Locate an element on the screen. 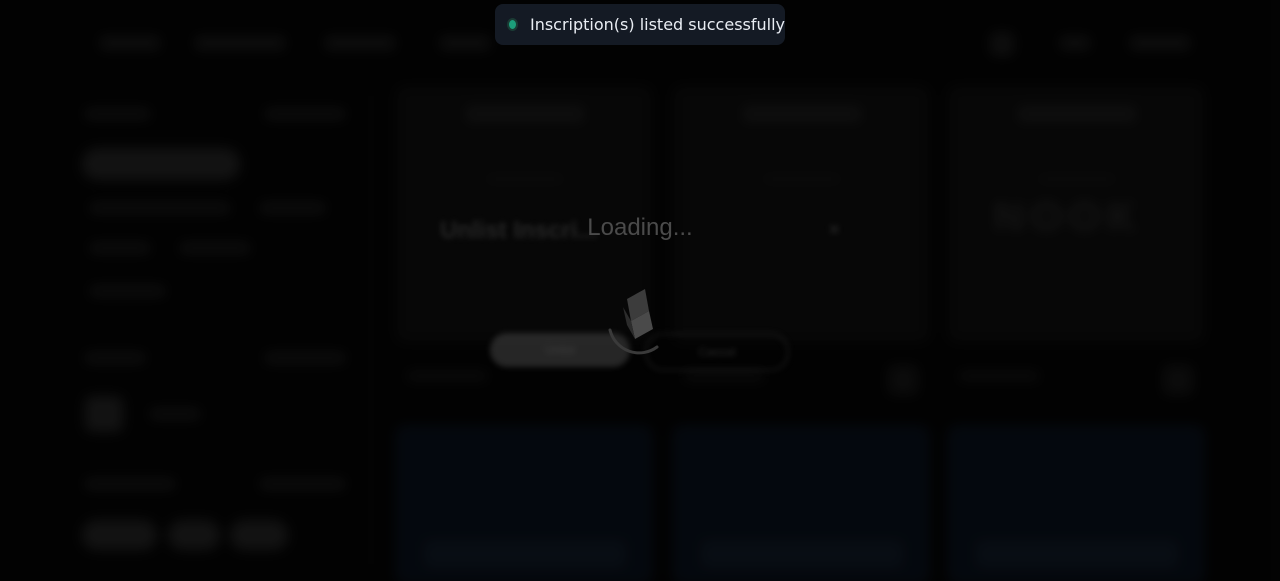 This screenshot has width=1280, height=581. loading-spinner-icon is located at coordinates (633, 322).